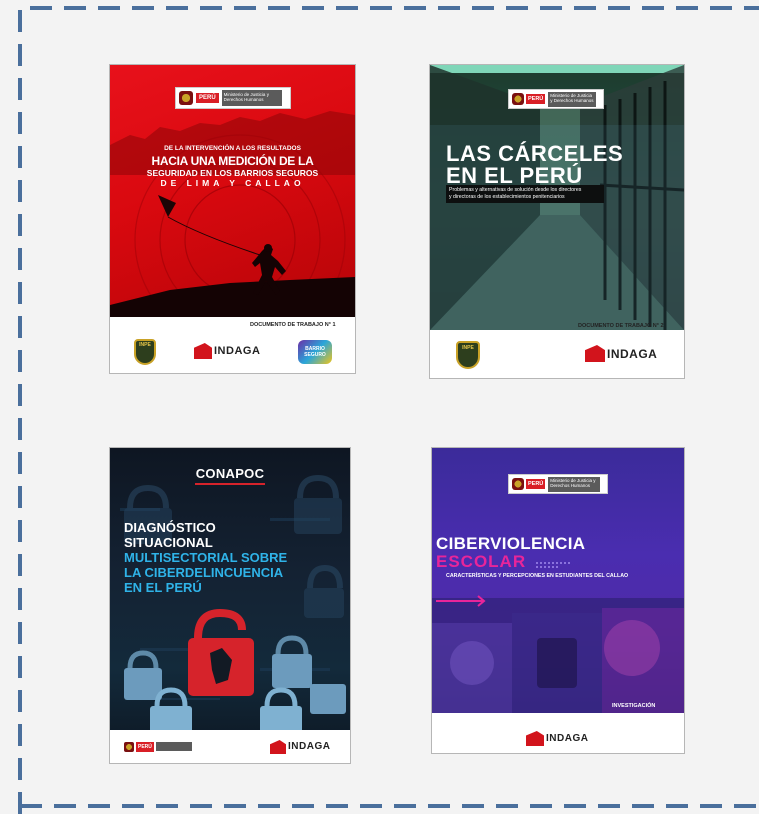 The height and width of the screenshot is (814, 759). Describe the element at coordinates (634, 706) in the screenshot. I see `document-label: INVESTIGACIÓN` at that location.